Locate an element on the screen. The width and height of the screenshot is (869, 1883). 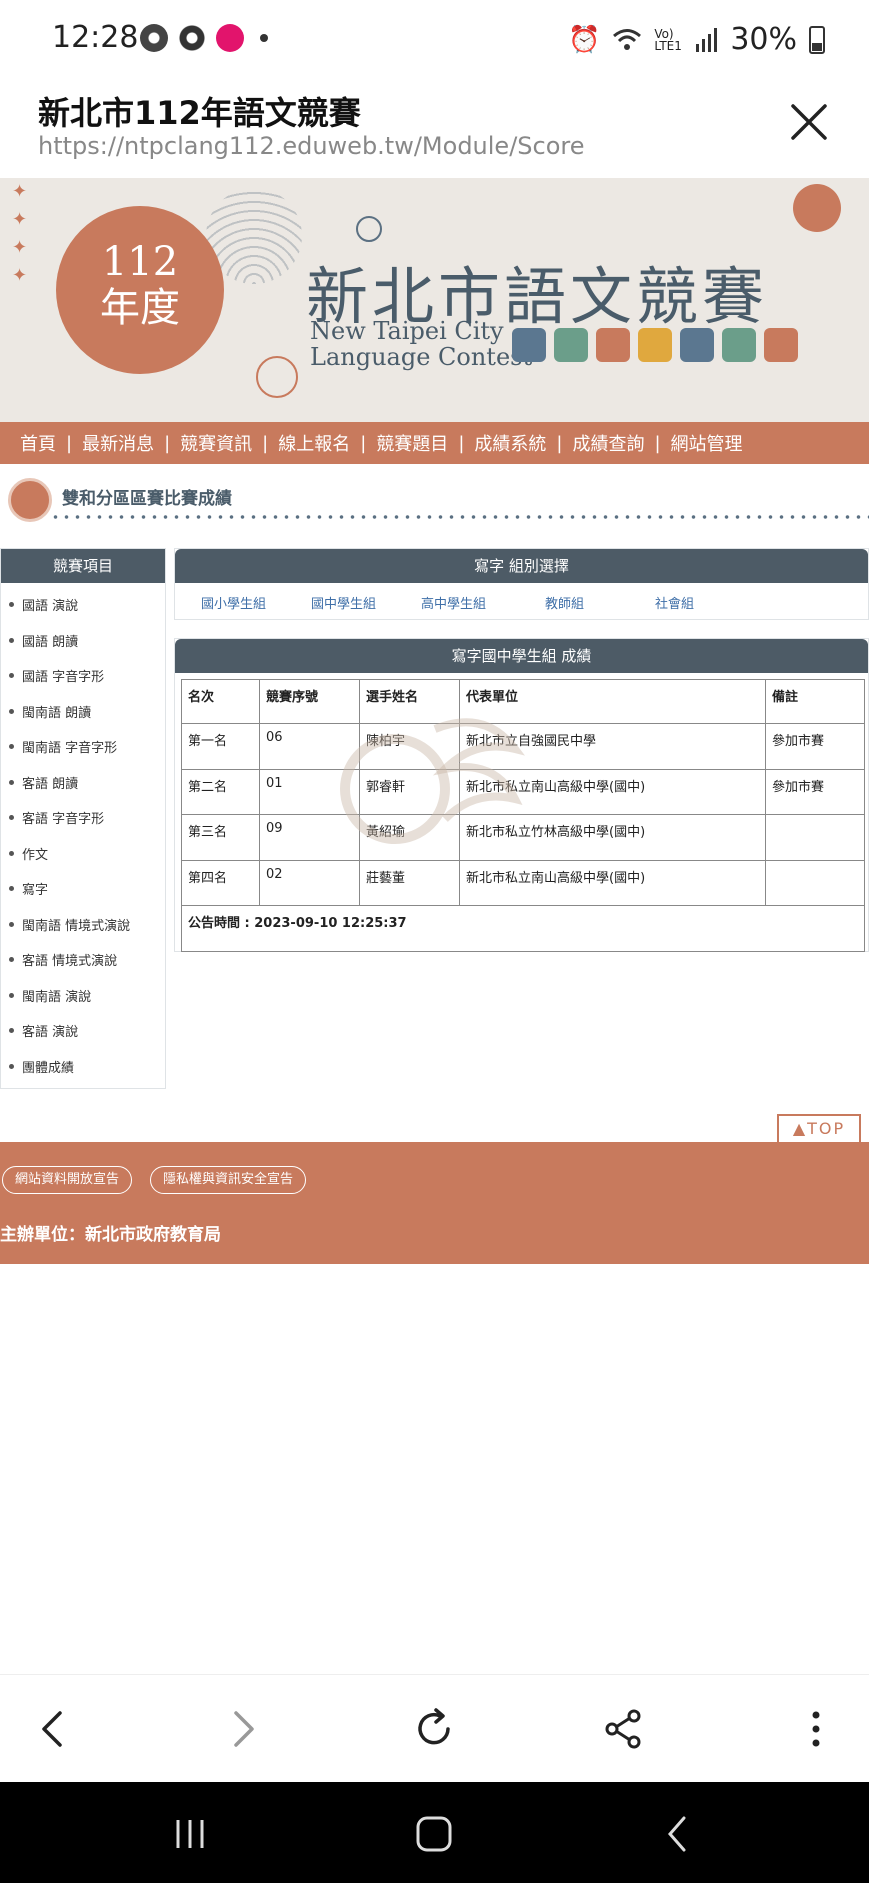
banner-english-title: New Taipei City Language Contest is located at coordinates (421, 344).